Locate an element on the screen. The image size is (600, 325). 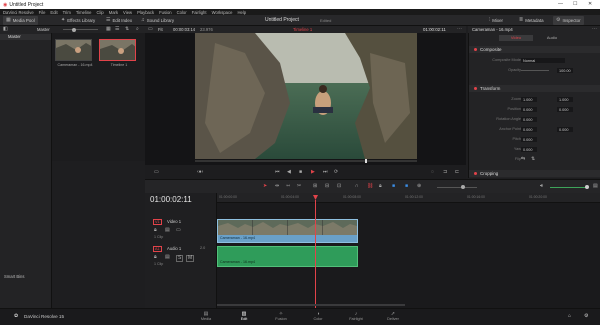
mute-button: M is located at coordinates (190, 258).